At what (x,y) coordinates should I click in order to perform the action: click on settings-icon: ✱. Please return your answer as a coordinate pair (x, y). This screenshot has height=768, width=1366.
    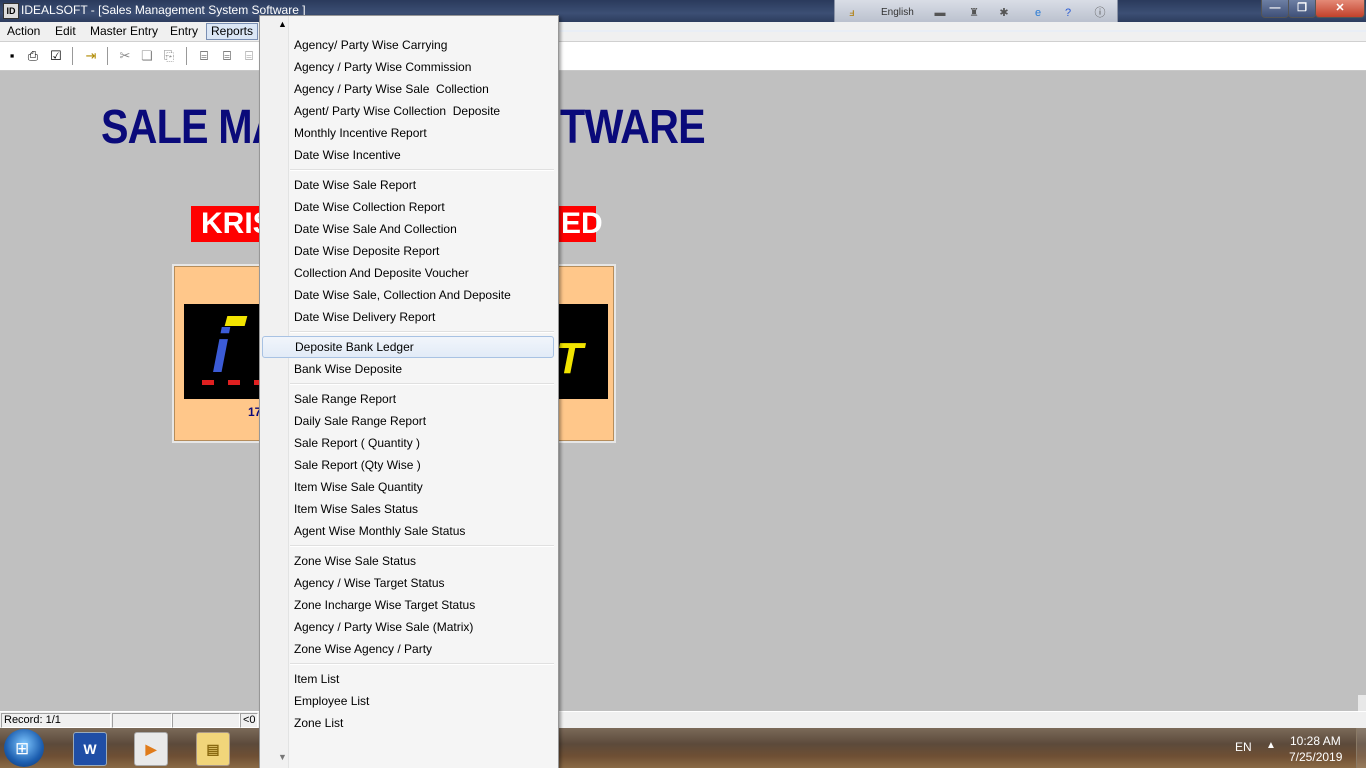
    Looking at the image, I should click on (1004, 13).